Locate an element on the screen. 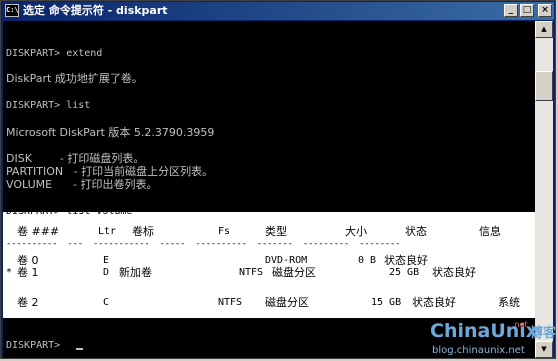 This screenshot has height=361, width=558. command-prompt: DISKPART> is located at coordinates (36, 346).